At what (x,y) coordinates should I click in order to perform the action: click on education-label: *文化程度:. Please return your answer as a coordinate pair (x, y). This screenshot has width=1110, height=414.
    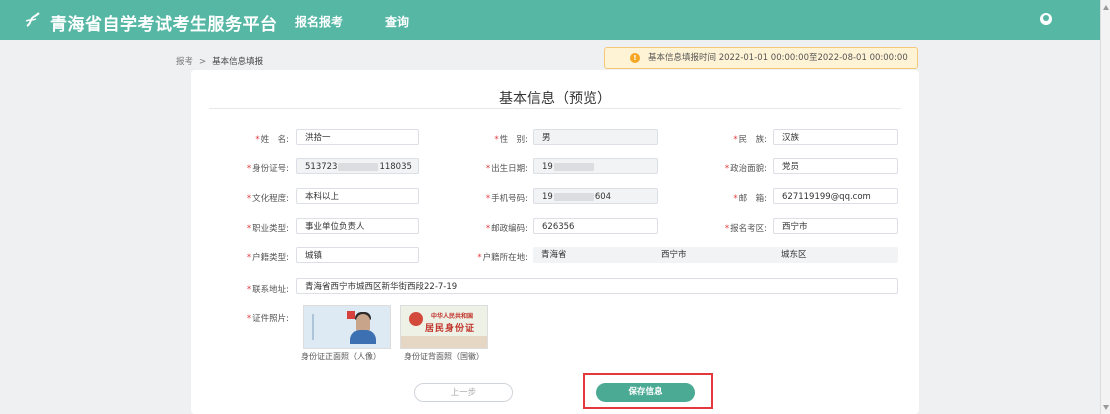
    Looking at the image, I should click on (267, 199).